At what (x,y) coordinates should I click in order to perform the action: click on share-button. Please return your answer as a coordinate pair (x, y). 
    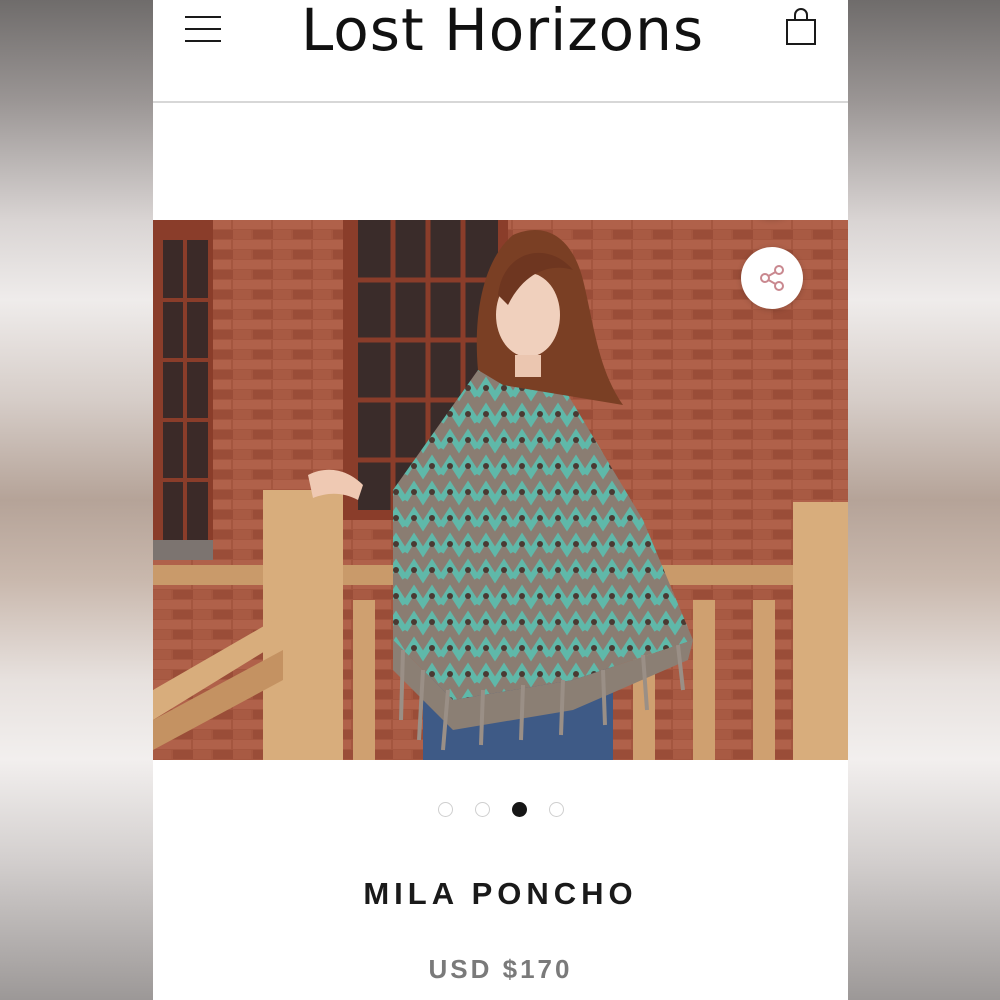
    Looking at the image, I should click on (772, 278).